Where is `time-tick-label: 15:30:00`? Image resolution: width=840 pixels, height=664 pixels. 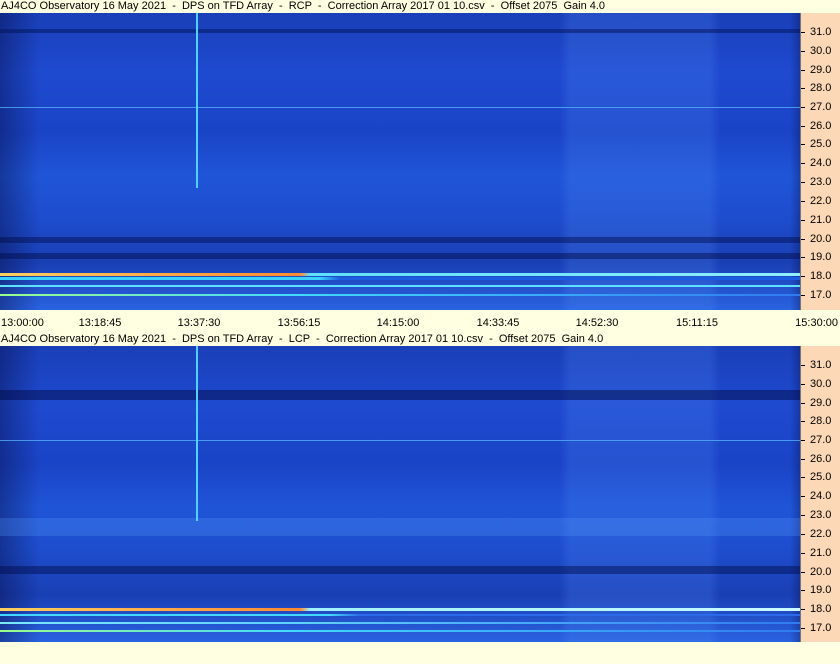
time-tick-label: 15:30:00 is located at coordinates (816, 323).